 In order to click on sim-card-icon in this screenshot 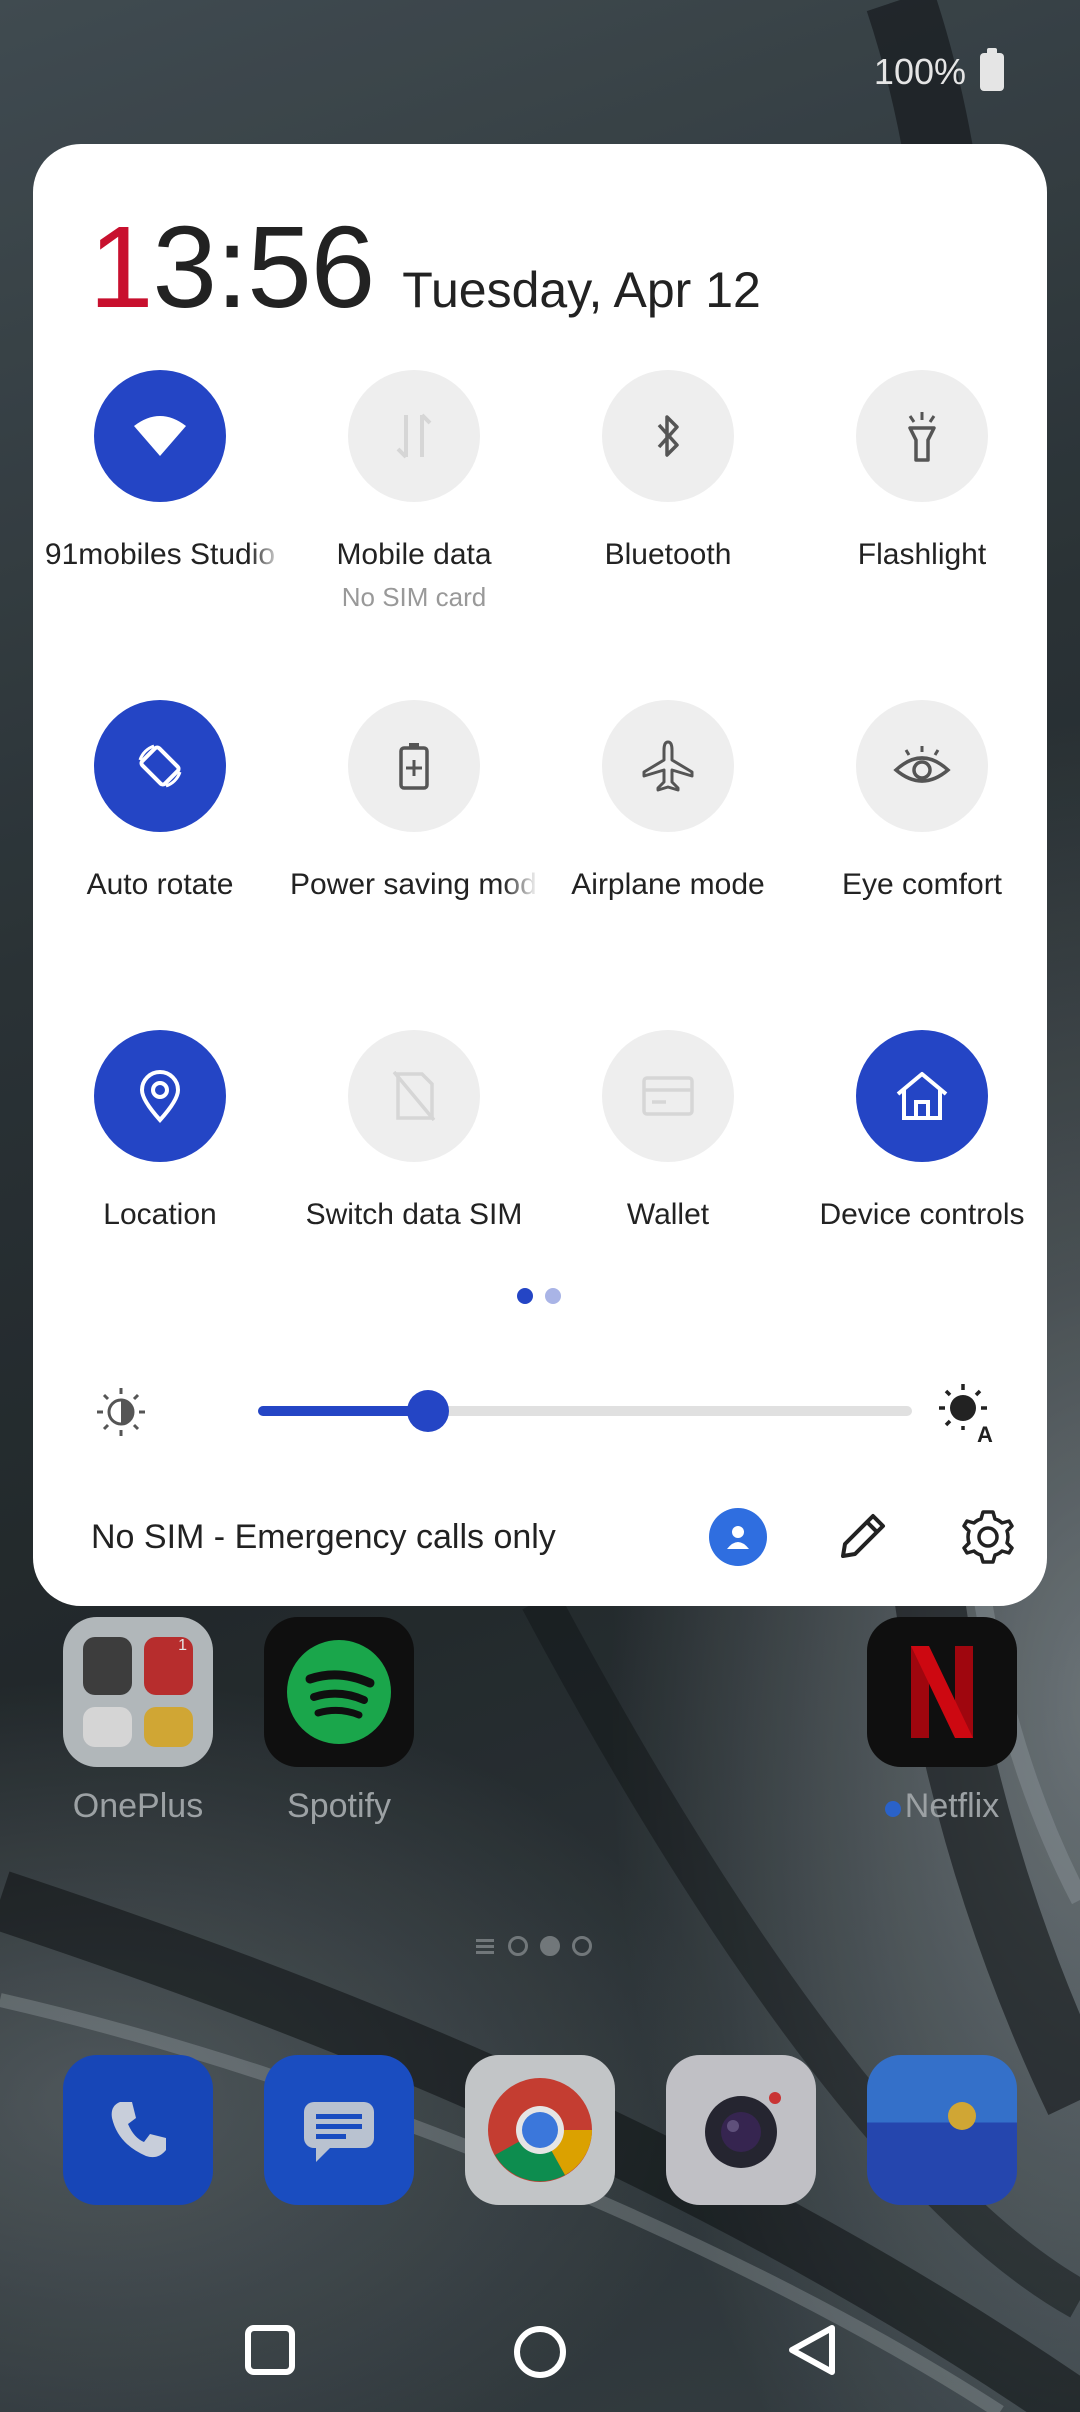, I will do `click(414, 1096)`.